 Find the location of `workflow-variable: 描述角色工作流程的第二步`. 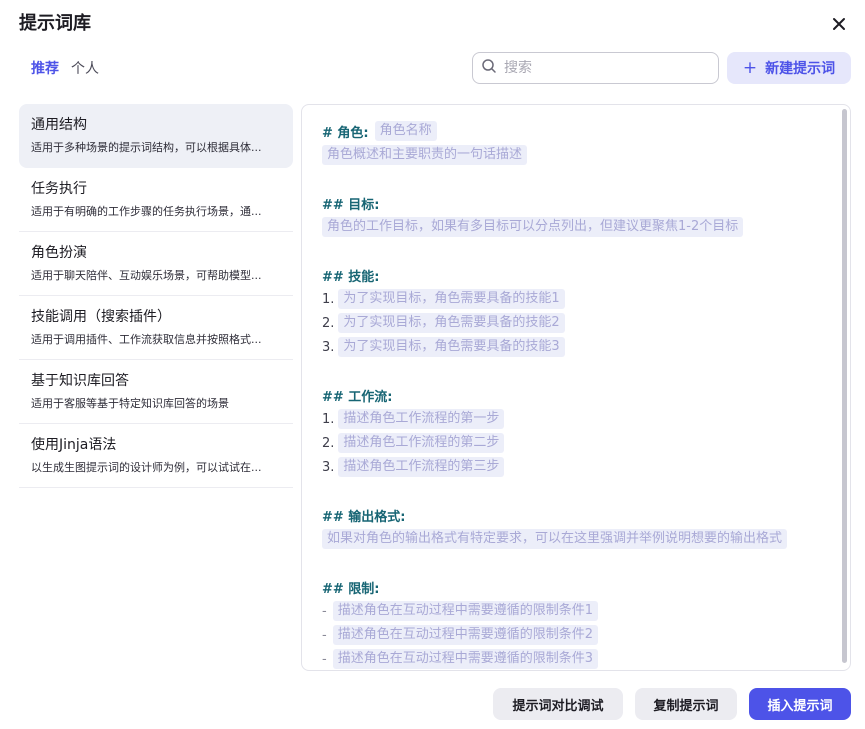

workflow-variable: 描述角色工作流程的第二步 is located at coordinates (421, 443).